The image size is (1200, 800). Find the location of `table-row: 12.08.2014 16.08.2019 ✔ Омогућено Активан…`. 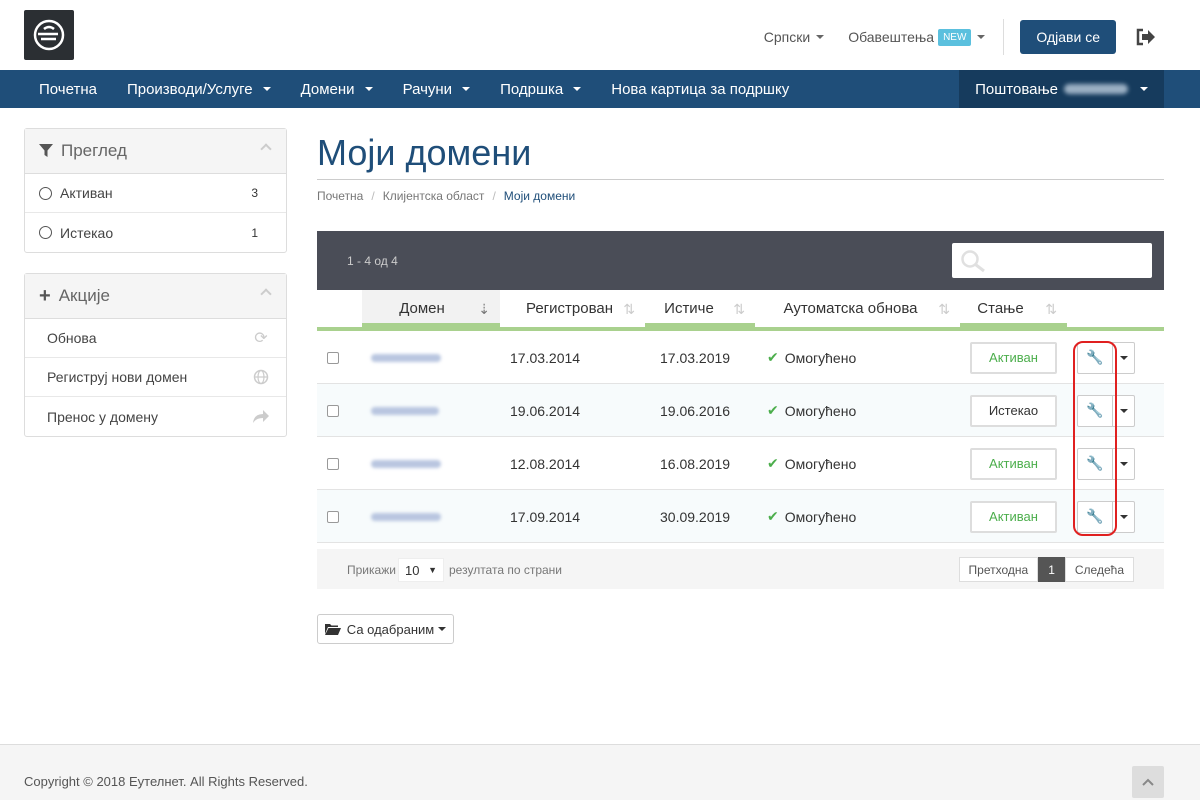

table-row: 12.08.2014 16.08.2019 ✔ Омогућено Активан… is located at coordinates (740, 463).